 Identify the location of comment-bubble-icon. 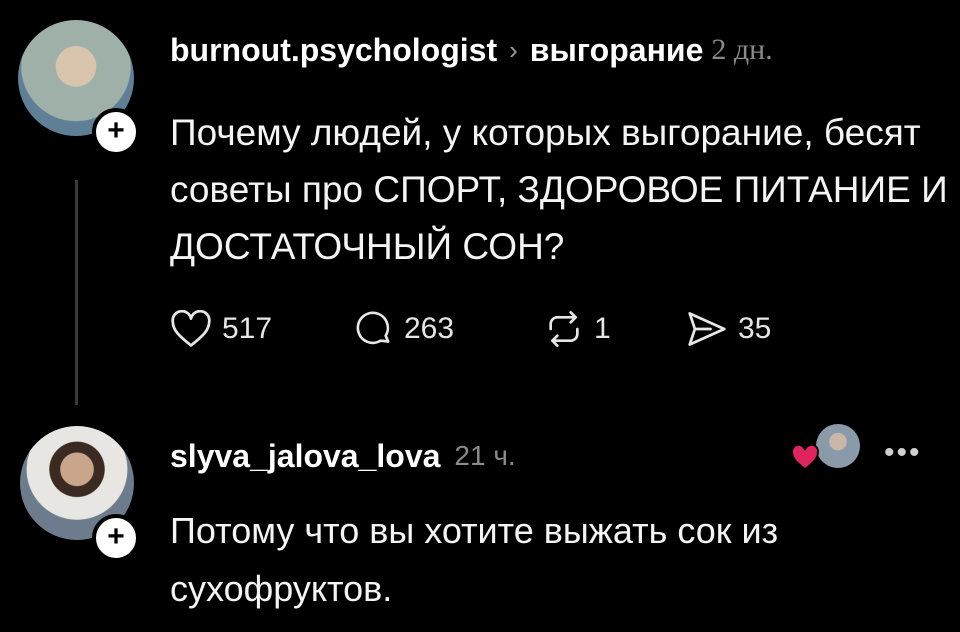
(373, 328).